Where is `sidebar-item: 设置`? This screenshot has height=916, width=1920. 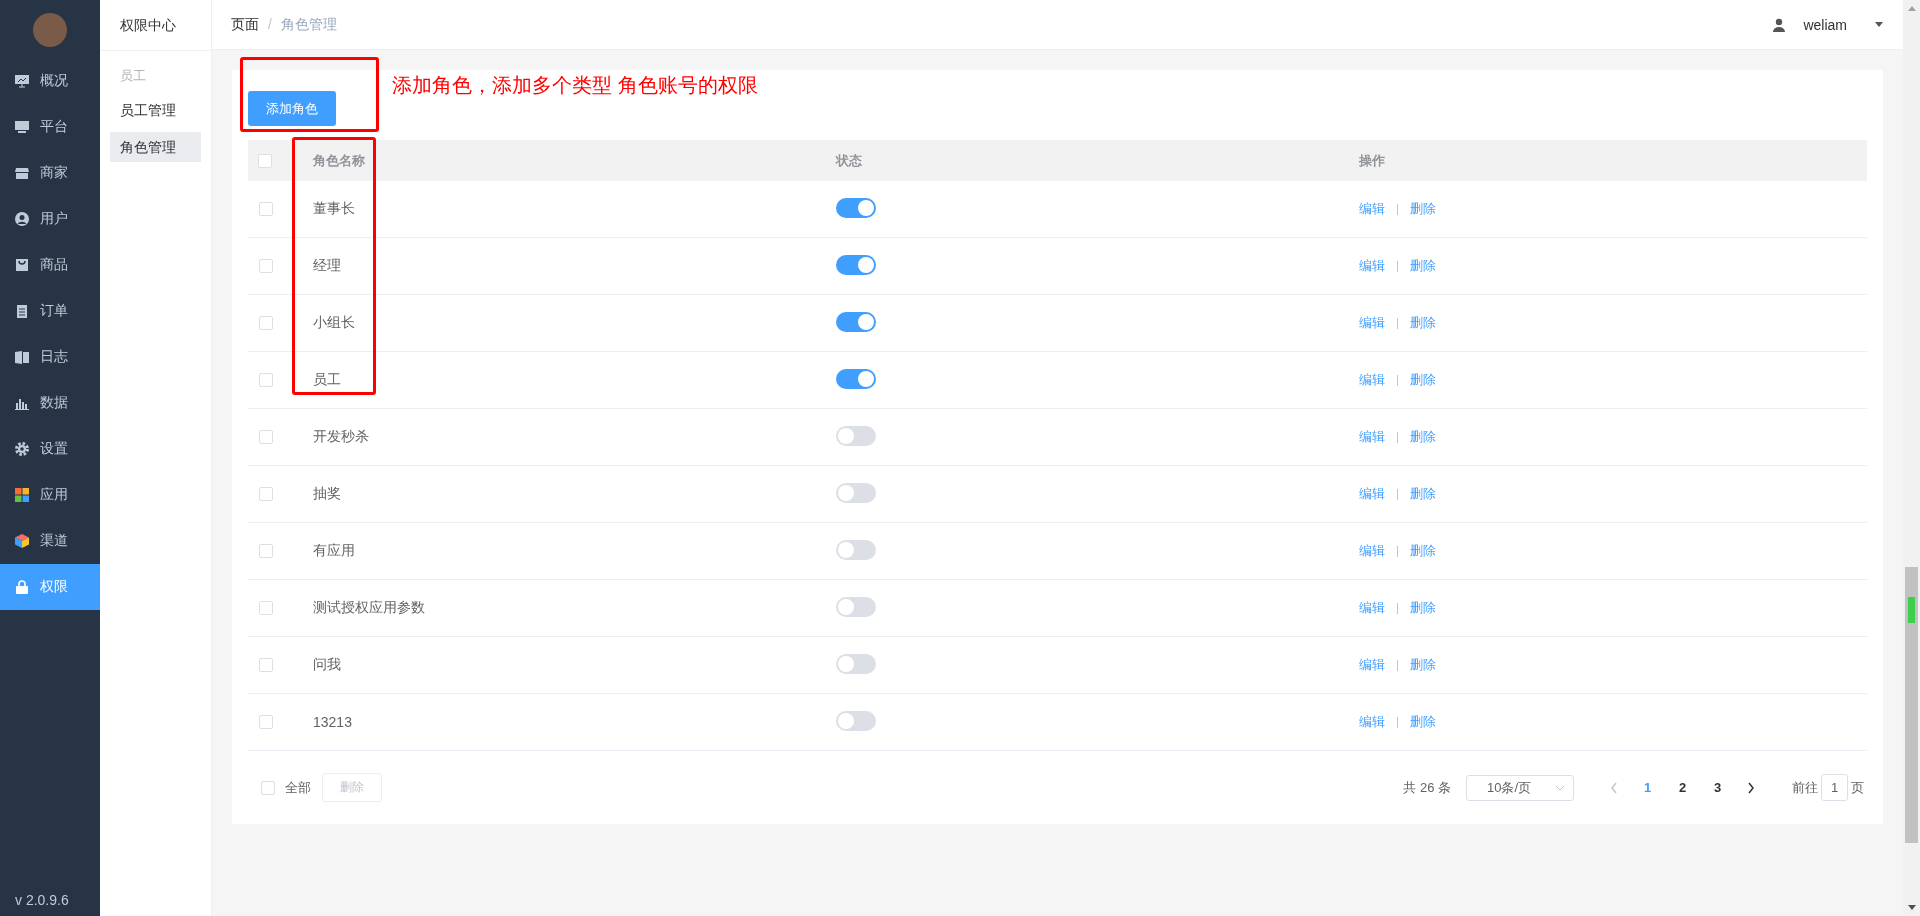
sidebar-item: 设置 is located at coordinates (50, 449).